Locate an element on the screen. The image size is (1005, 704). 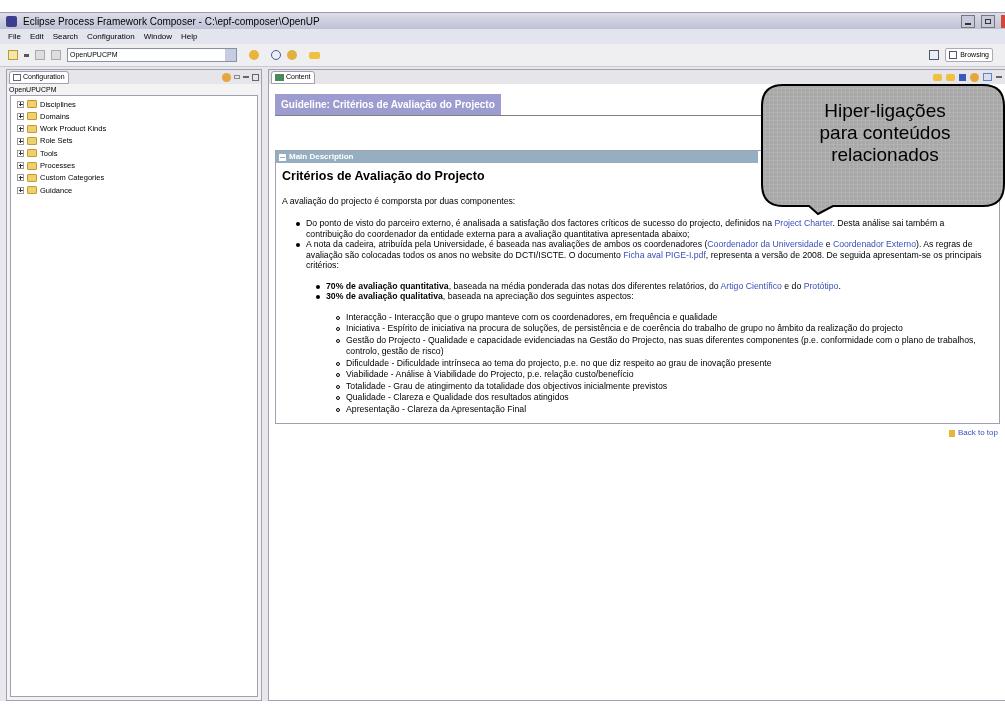
stop-icon is located at coordinates (962, 77).